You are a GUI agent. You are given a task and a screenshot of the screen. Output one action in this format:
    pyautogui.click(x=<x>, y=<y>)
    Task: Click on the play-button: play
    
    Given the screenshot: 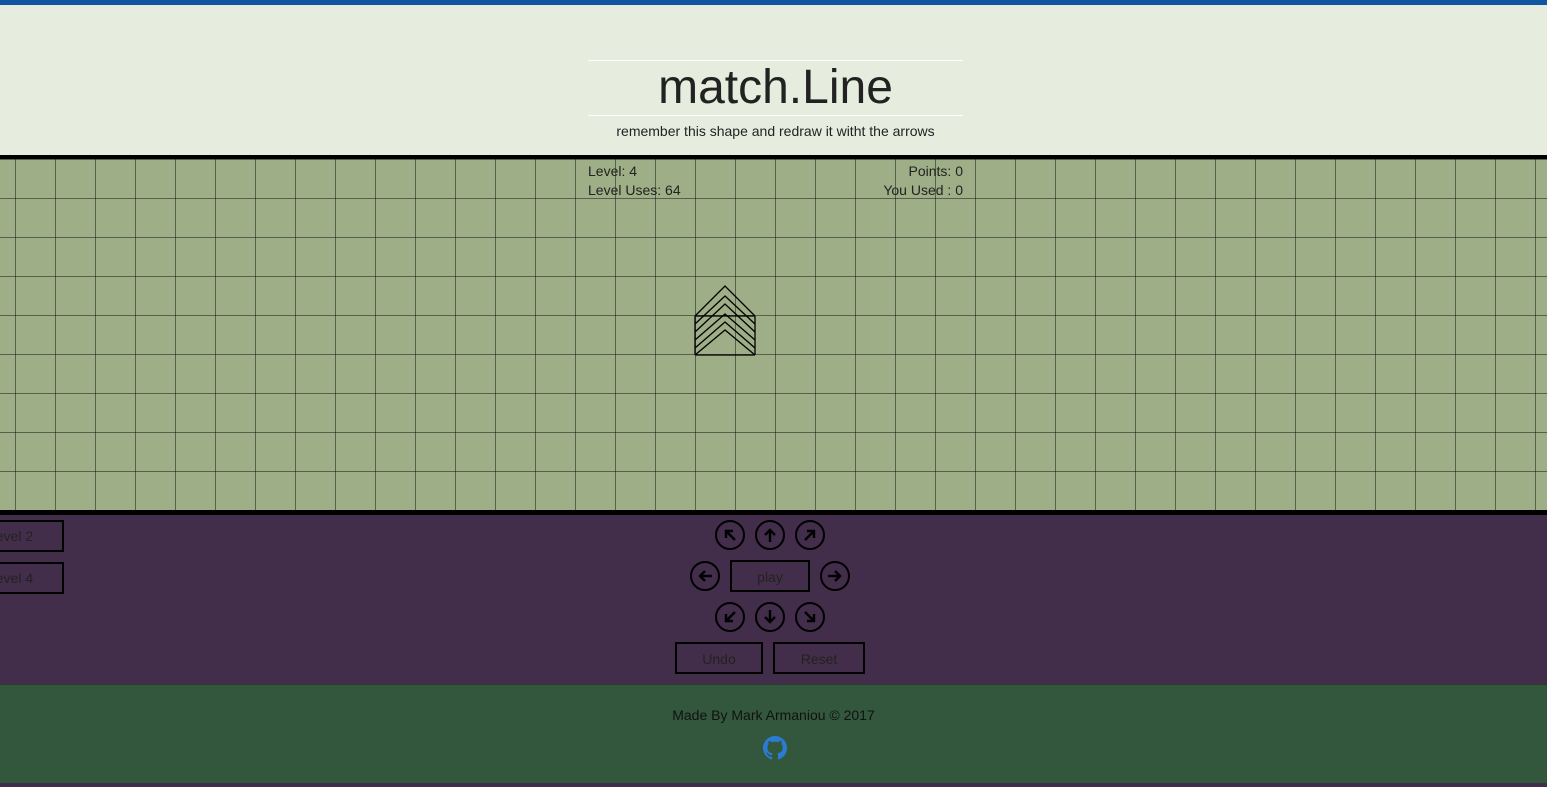 What is the action you would take?
    pyautogui.click(x=770, y=576)
    